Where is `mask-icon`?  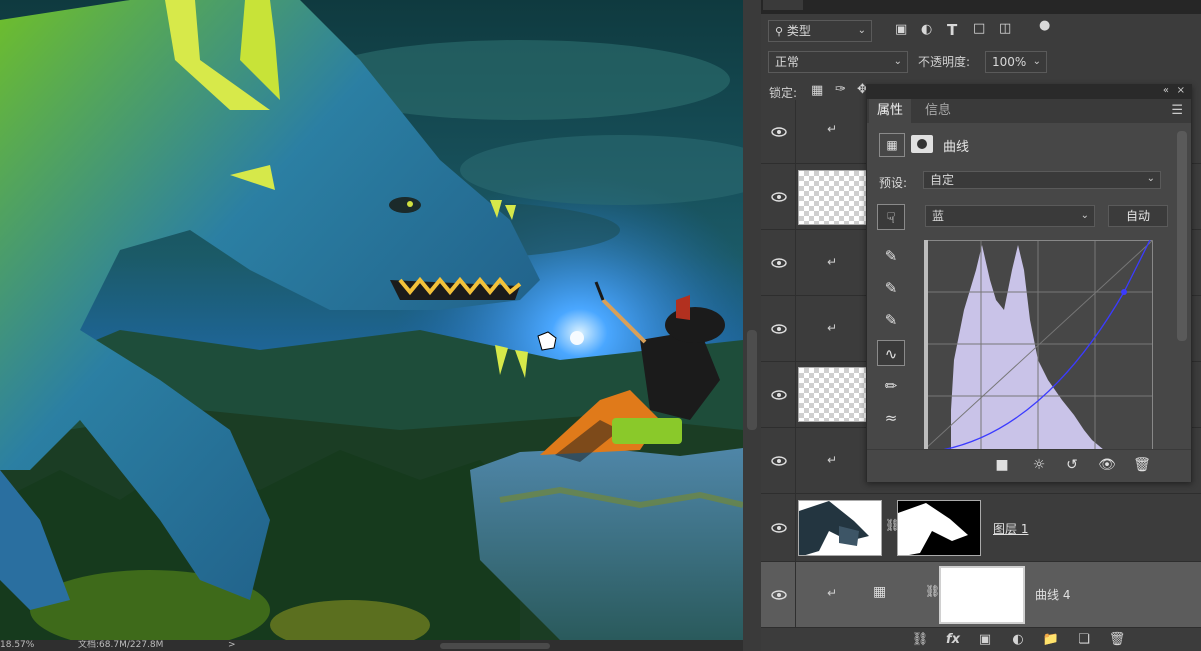
mask-icon is located at coordinates (922, 144).